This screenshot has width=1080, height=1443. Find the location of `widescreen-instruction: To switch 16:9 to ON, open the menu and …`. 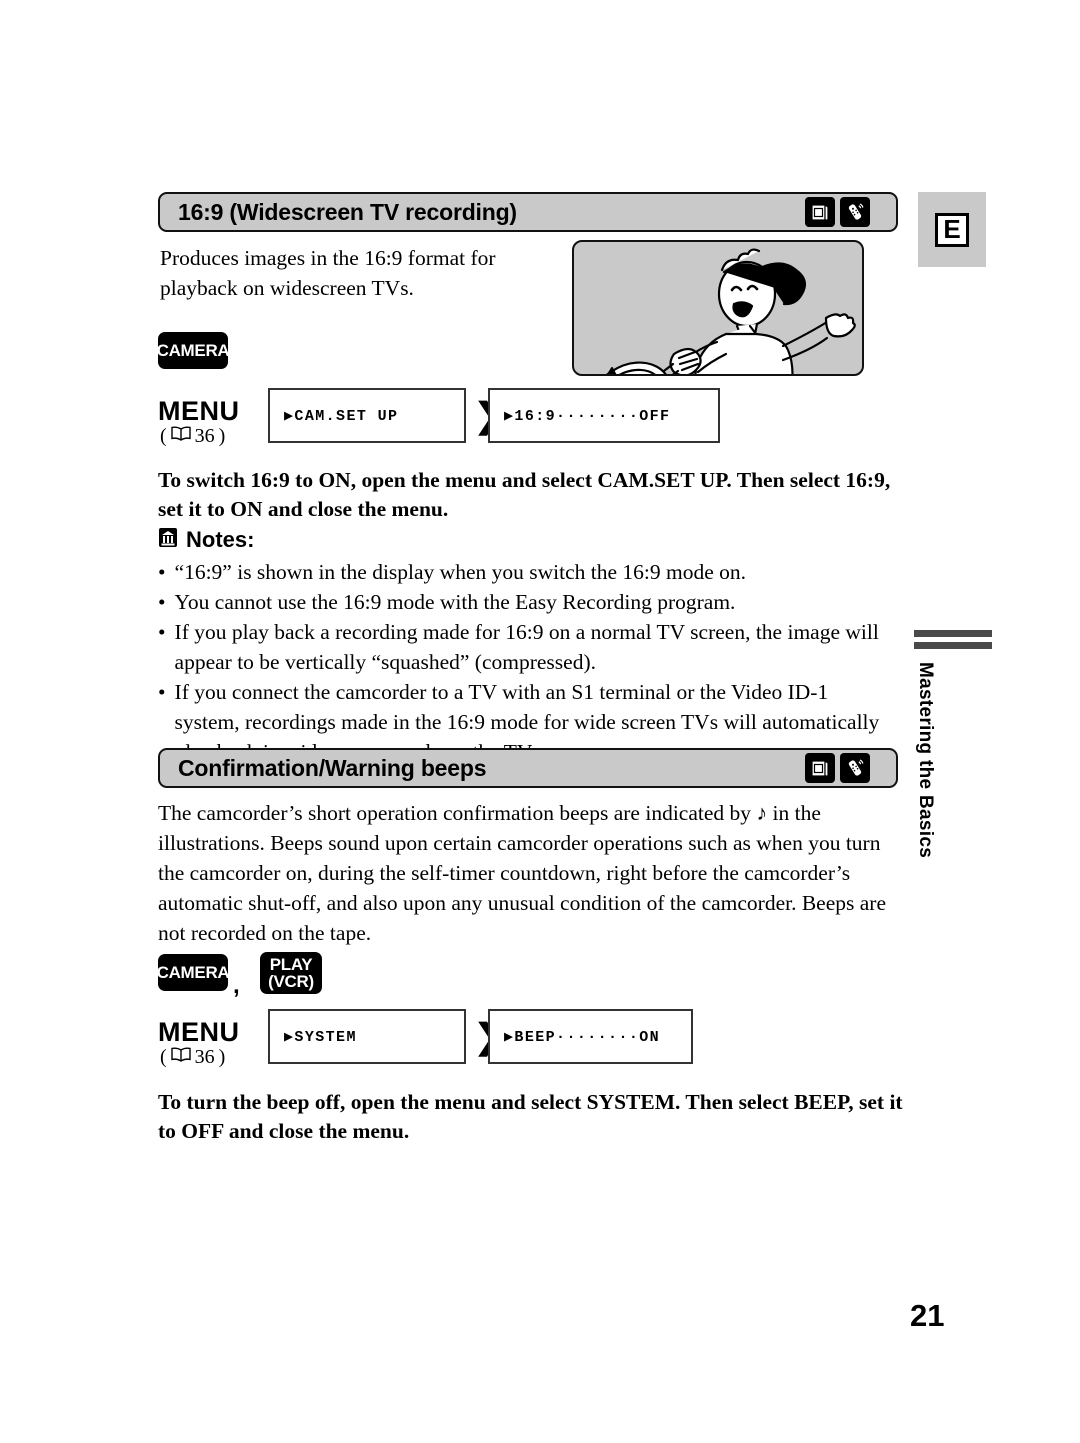

widescreen-instruction: To switch 16:9 to ON, open the menu and … is located at coordinates (524, 494).